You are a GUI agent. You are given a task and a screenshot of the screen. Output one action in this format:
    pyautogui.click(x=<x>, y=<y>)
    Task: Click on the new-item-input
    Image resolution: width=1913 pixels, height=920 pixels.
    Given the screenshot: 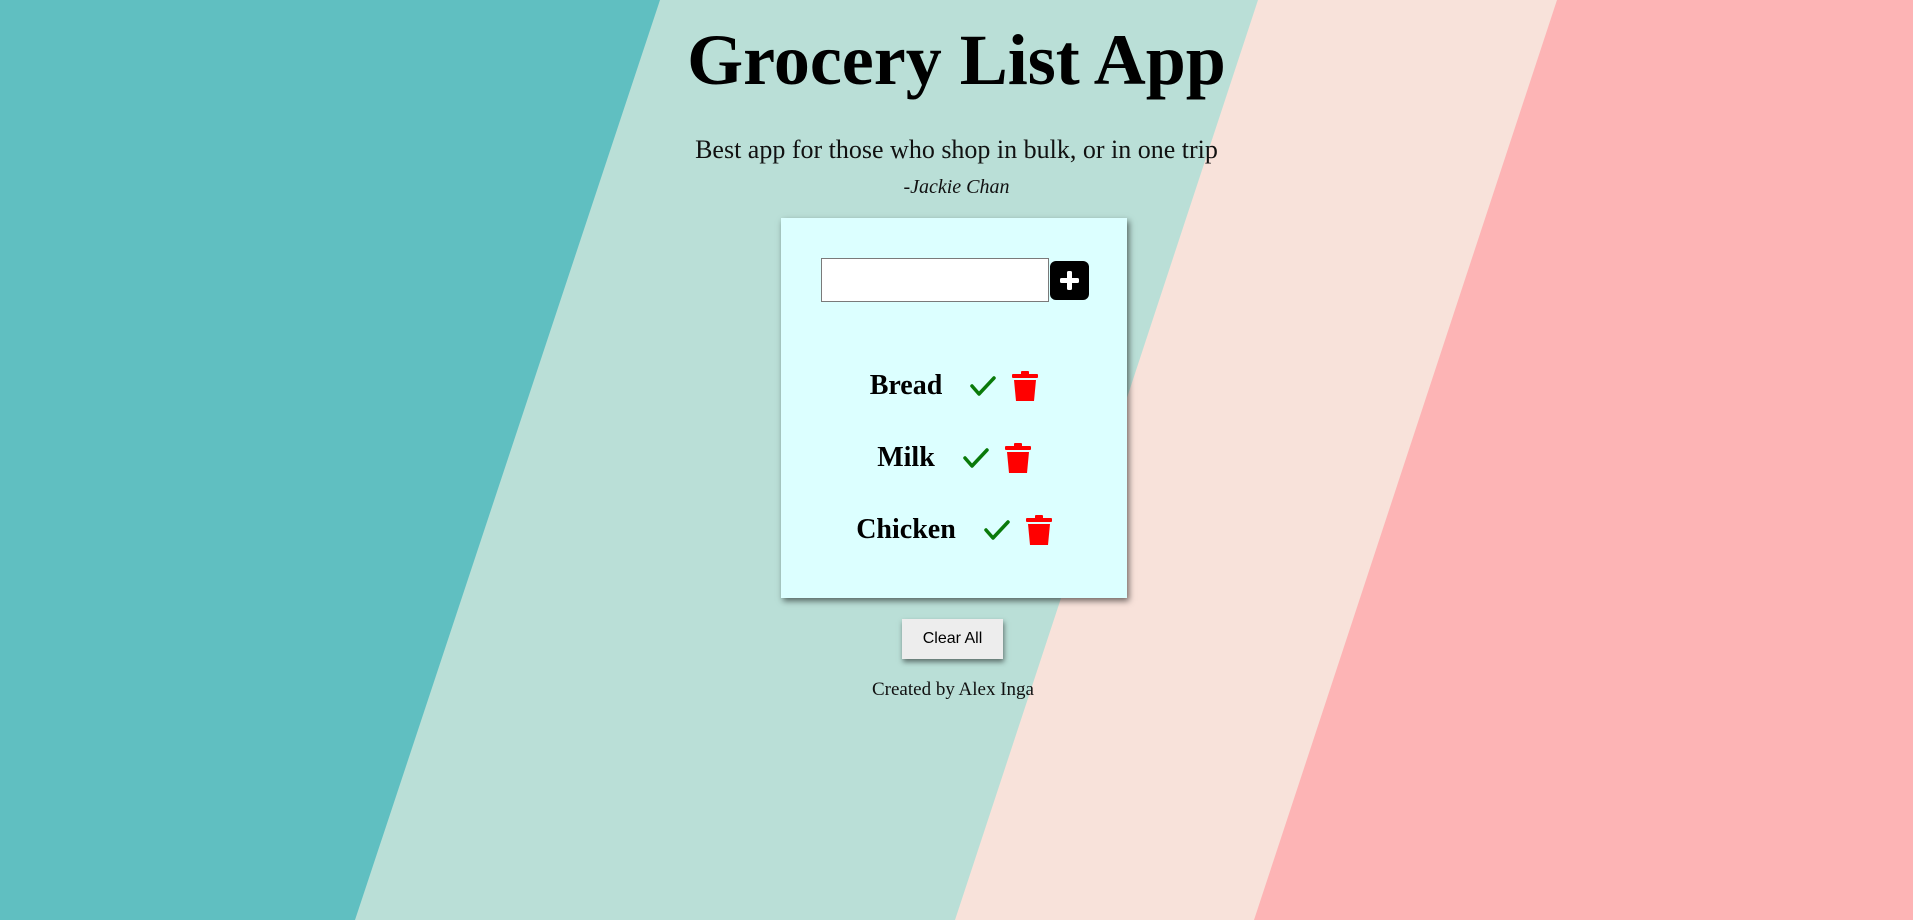 What is the action you would take?
    pyautogui.click(x=935, y=280)
    